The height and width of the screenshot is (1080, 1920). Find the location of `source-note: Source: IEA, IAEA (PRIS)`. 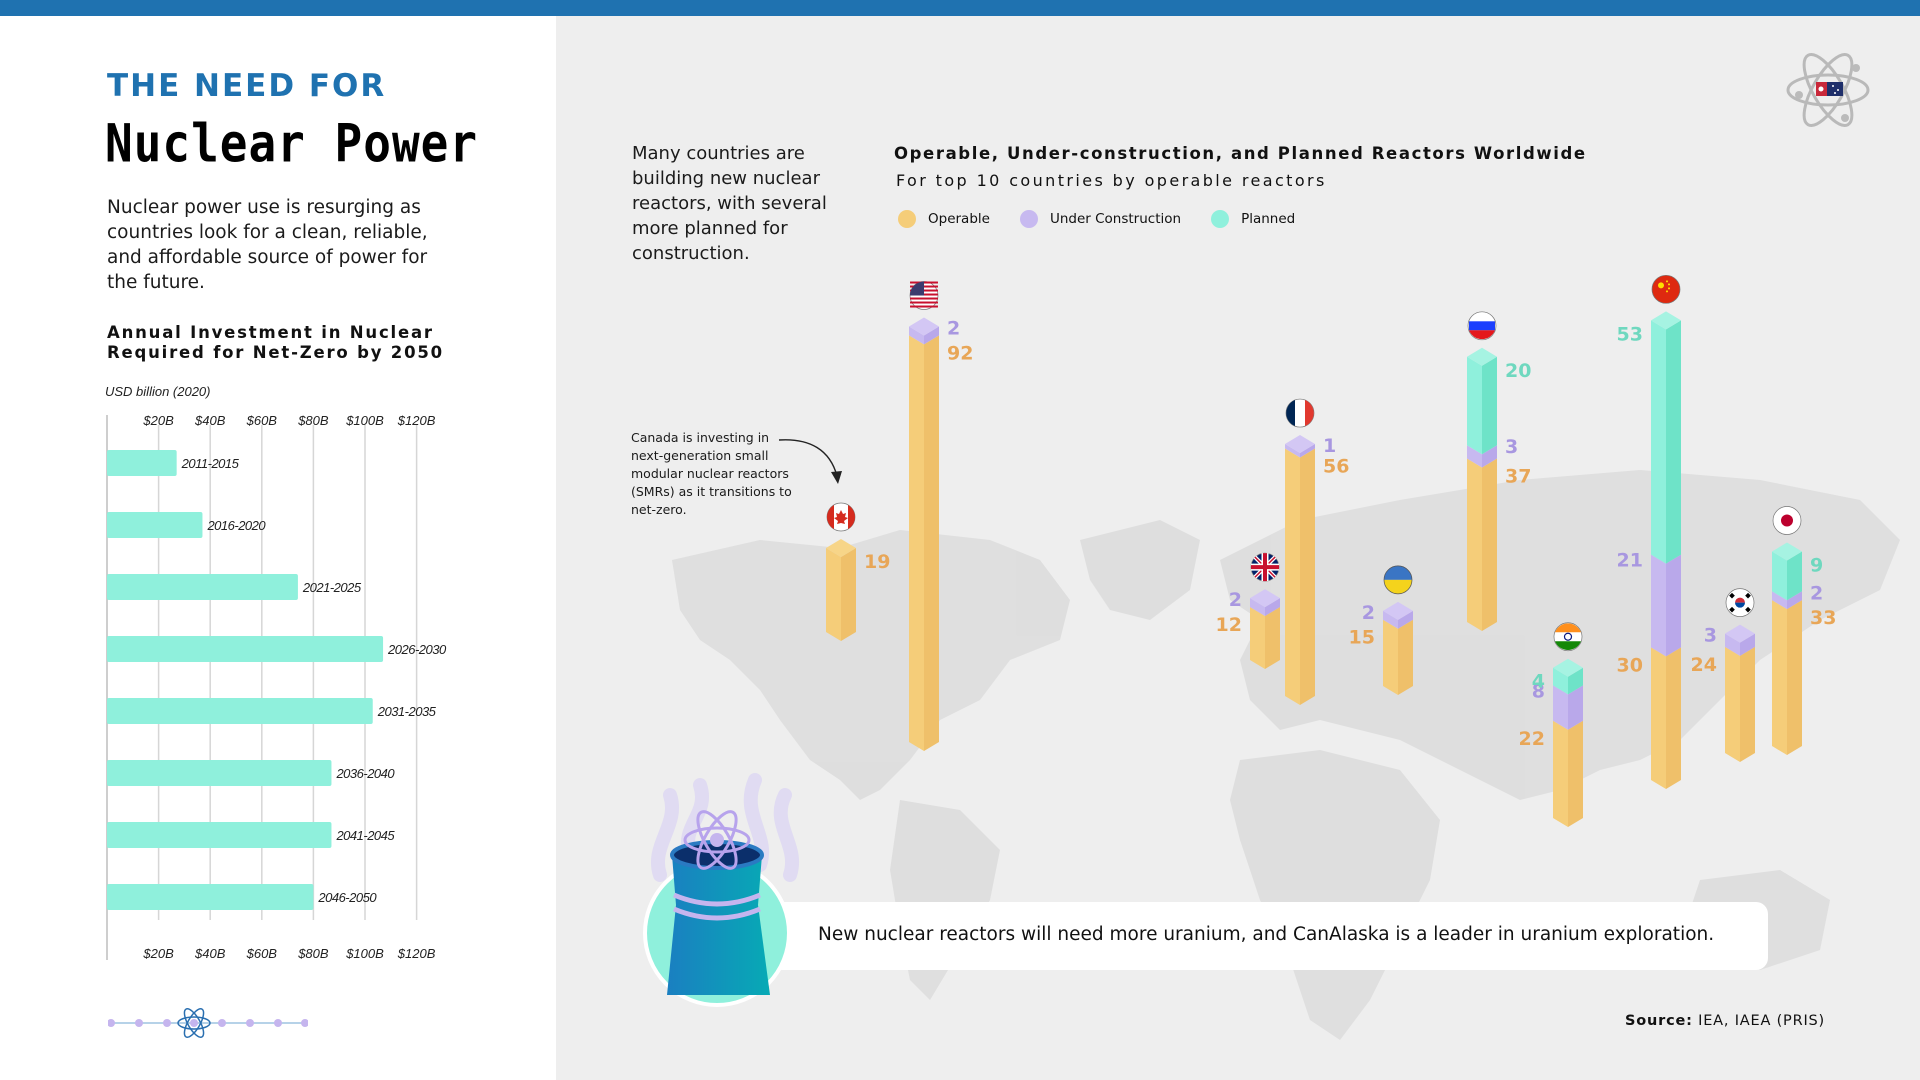

source-note: Source: IEA, IAEA (PRIS) is located at coordinates (1725, 1021).